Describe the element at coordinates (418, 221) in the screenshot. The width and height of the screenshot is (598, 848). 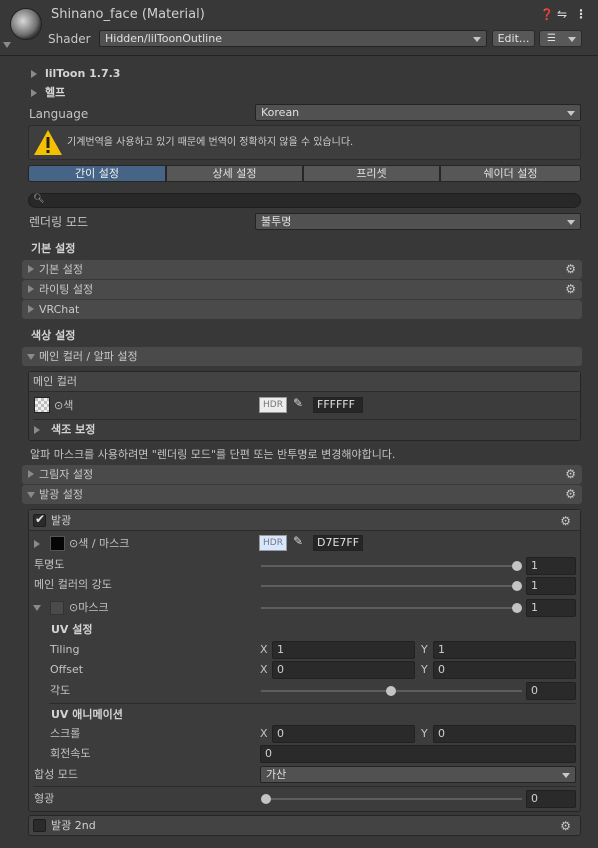
I see `rendering-mode-dropdown: 불투명` at that location.